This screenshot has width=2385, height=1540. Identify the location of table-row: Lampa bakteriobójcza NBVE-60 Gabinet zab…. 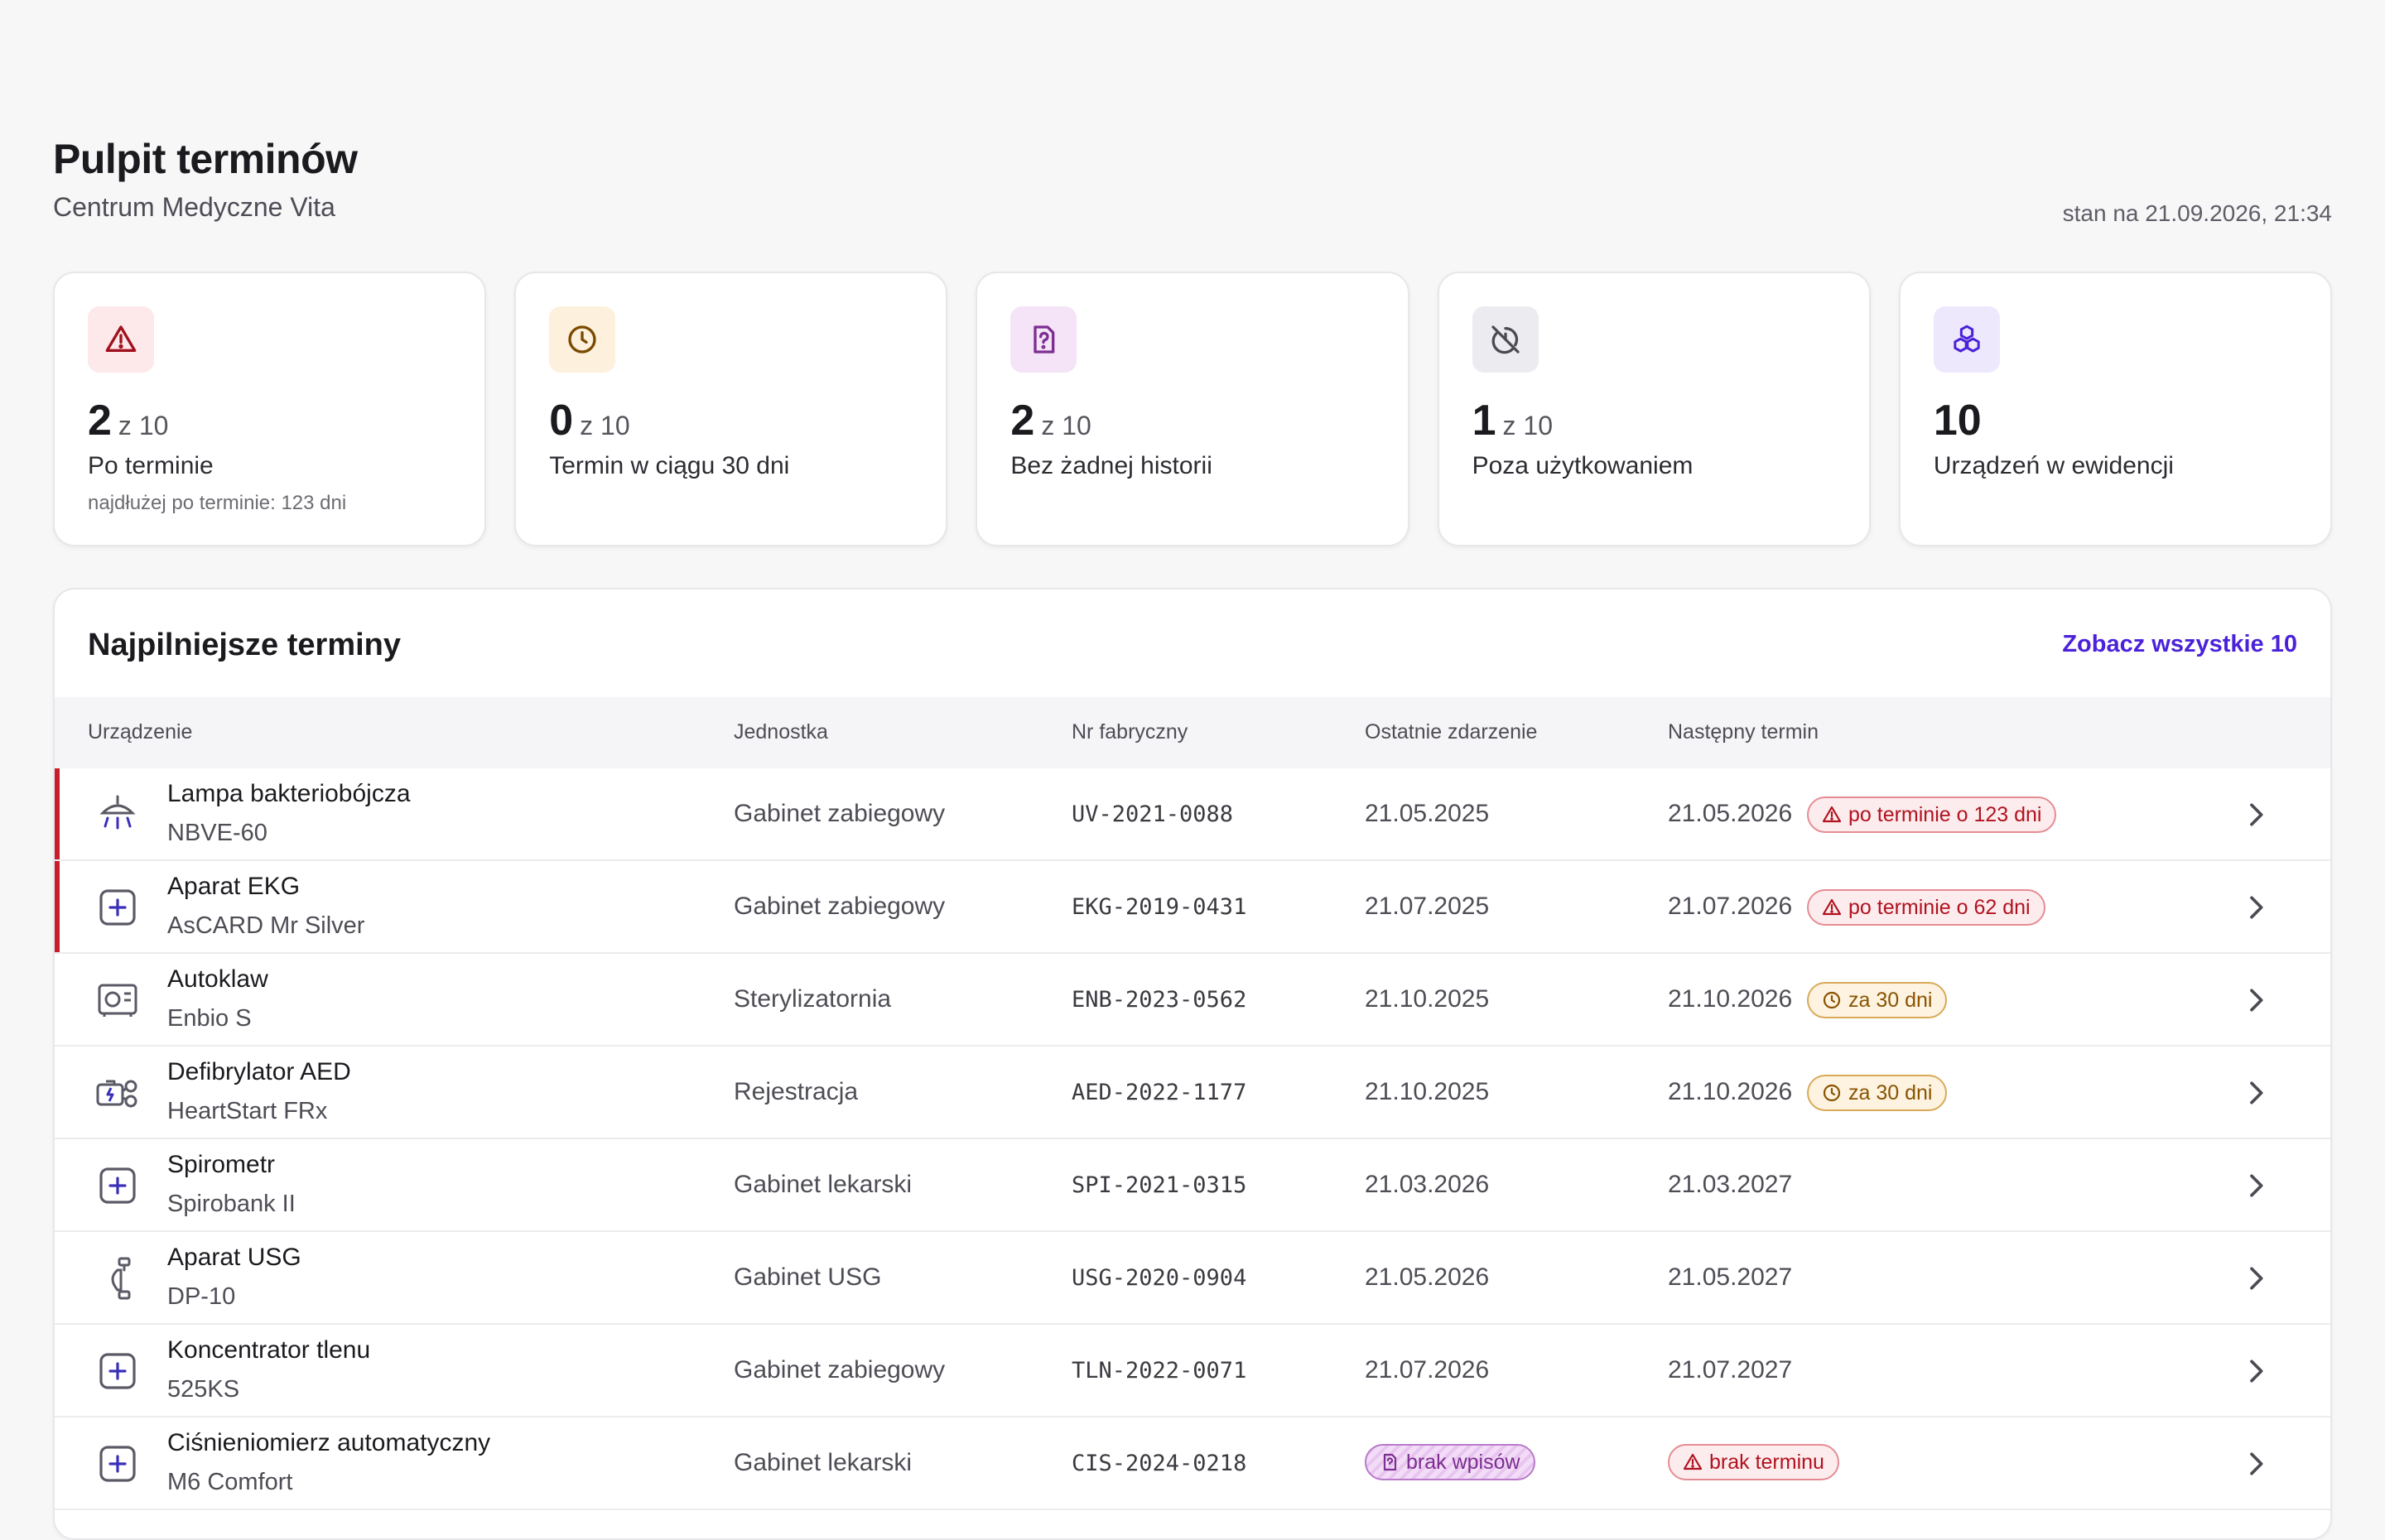
(1192, 815).